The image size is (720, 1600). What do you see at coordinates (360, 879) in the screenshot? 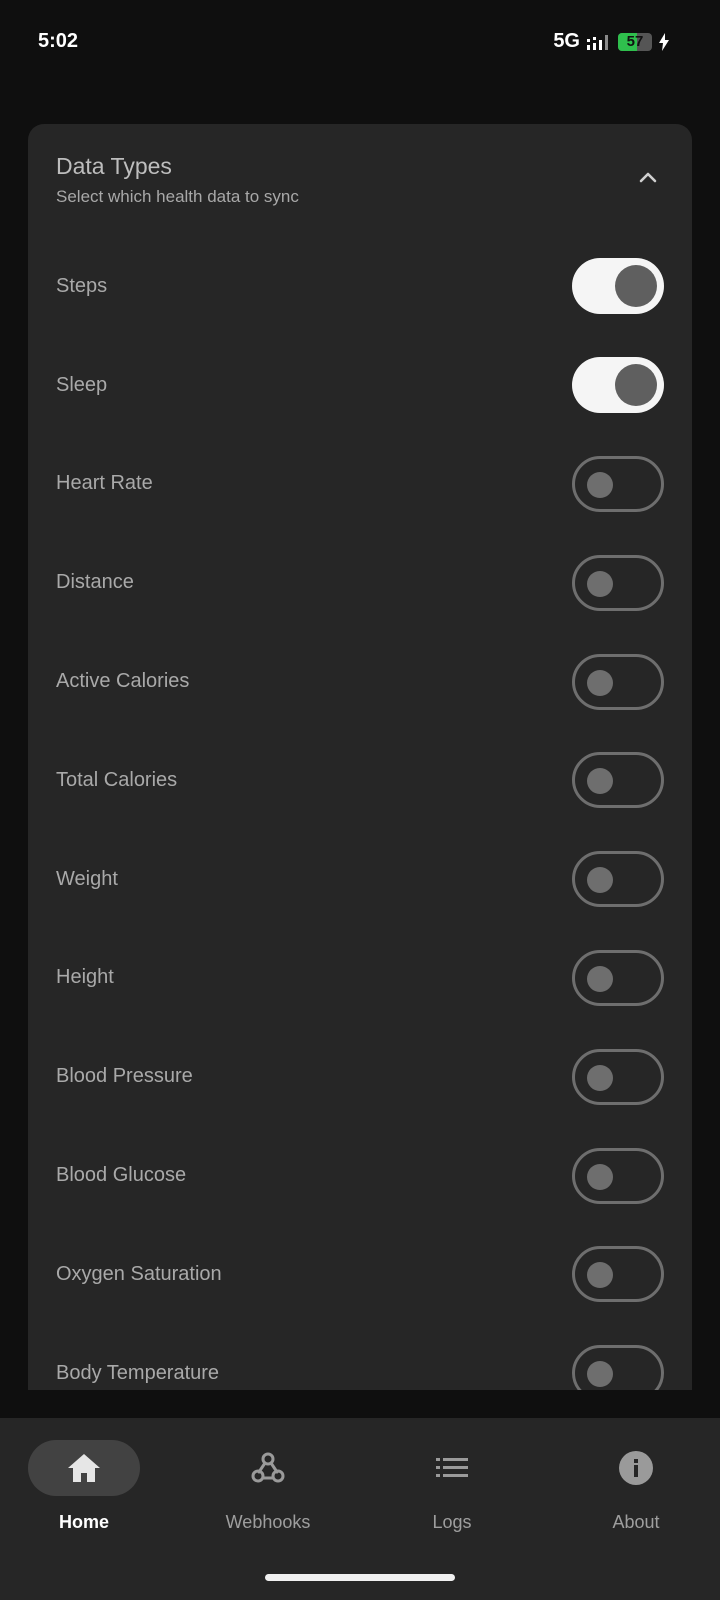
I see `data-type-row: Weight` at bounding box center [360, 879].